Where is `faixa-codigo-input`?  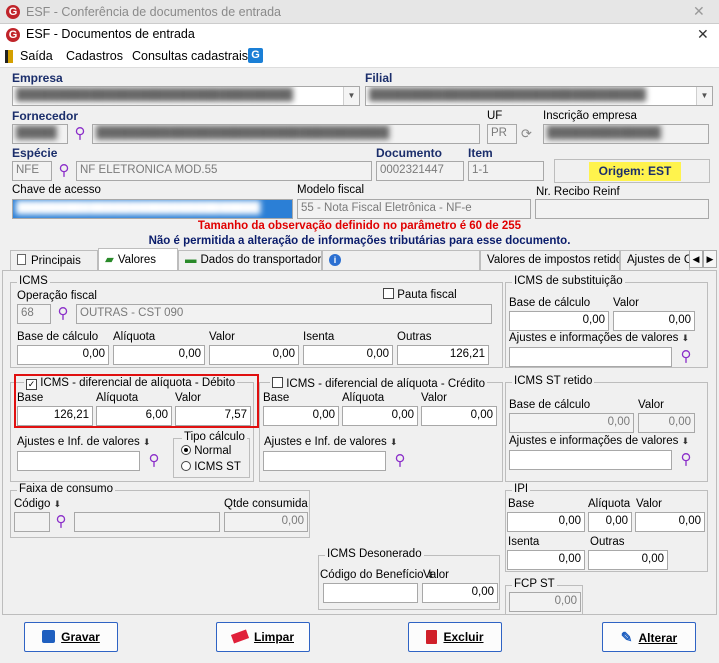 faixa-codigo-input is located at coordinates (32, 522).